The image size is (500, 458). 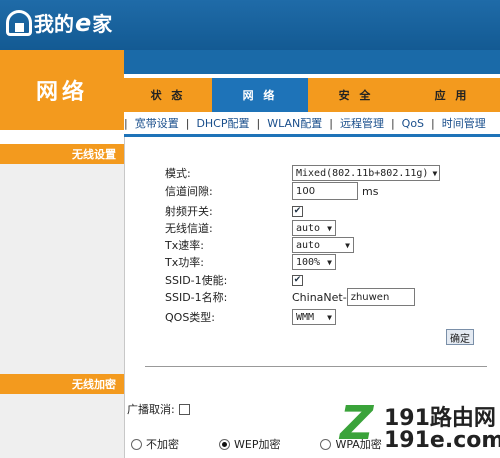 I want to click on brand-text-b: 家, so click(x=102, y=24).